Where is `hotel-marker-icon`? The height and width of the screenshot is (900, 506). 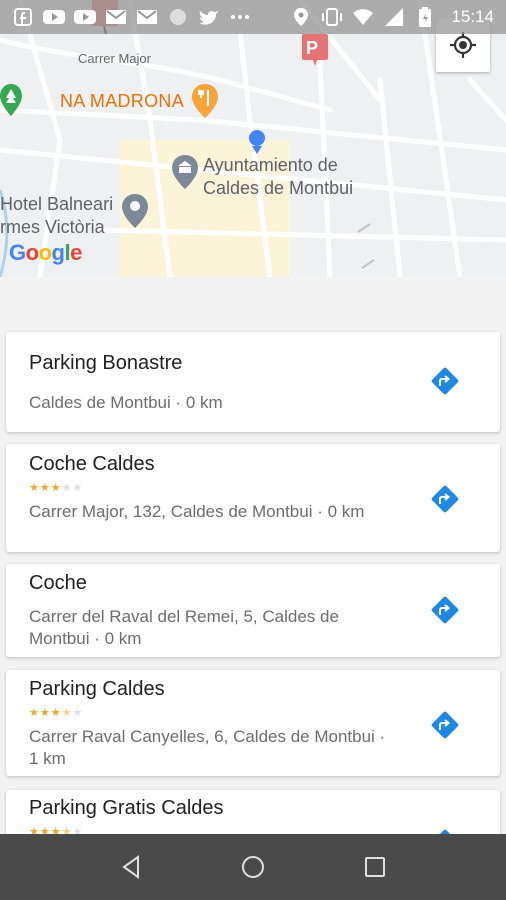
hotel-marker-icon is located at coordinates (135, 212).